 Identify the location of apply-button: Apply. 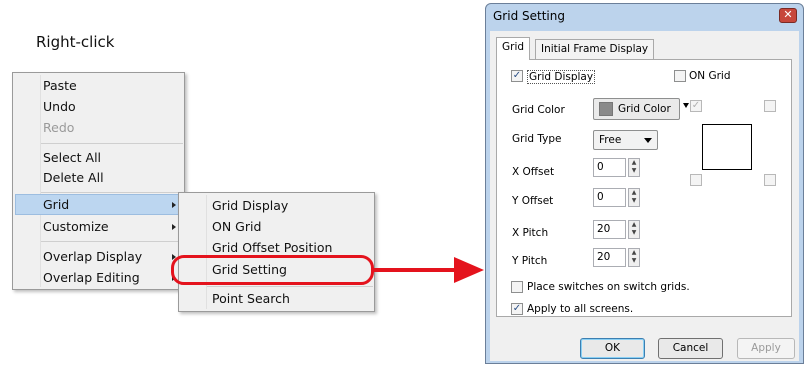
(766, 348).